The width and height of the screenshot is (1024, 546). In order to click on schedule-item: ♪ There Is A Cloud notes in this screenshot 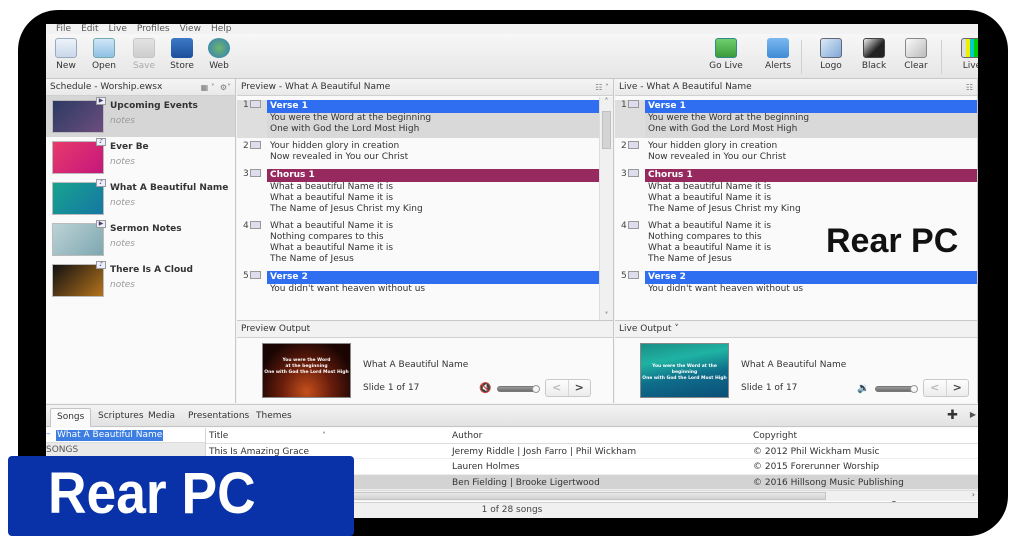, I will do `click(140, 280)`.